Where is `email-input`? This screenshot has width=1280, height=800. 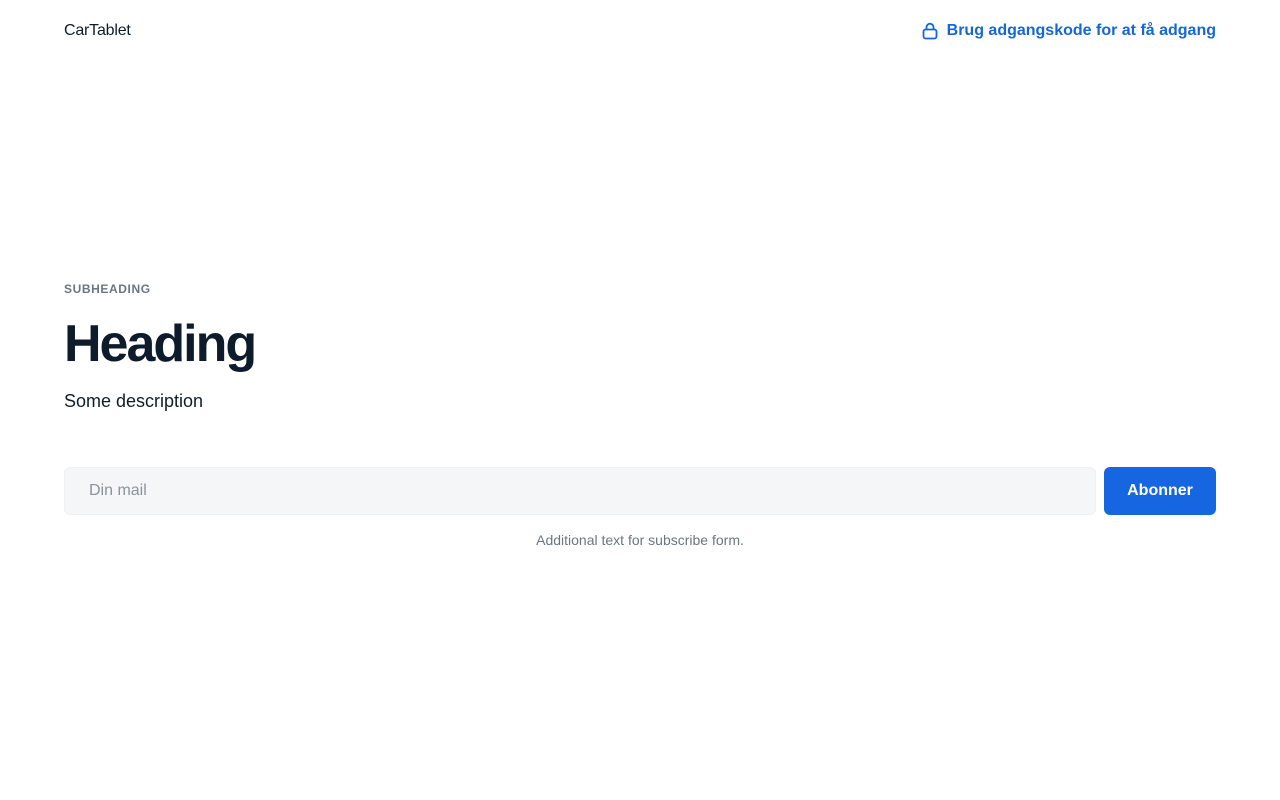 email-input is located at coordinates (580, 491).